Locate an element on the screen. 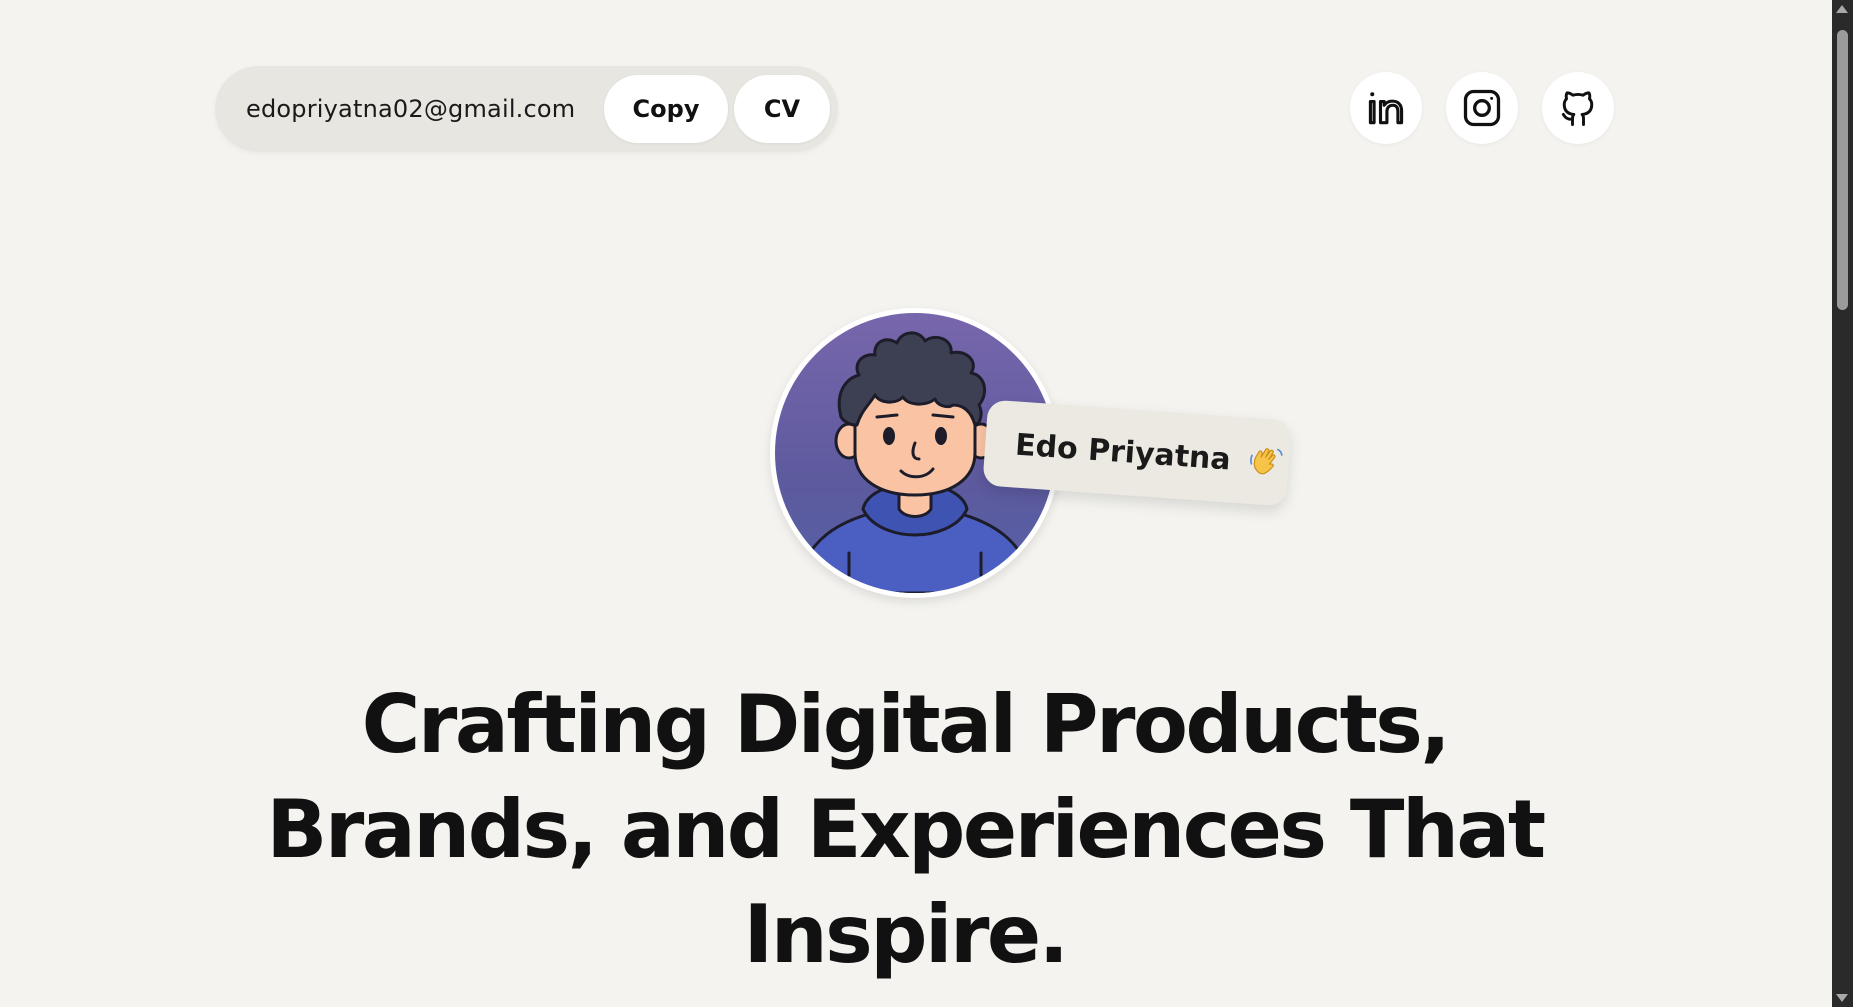  linkedin-link is located at coordinates (1386, 108).